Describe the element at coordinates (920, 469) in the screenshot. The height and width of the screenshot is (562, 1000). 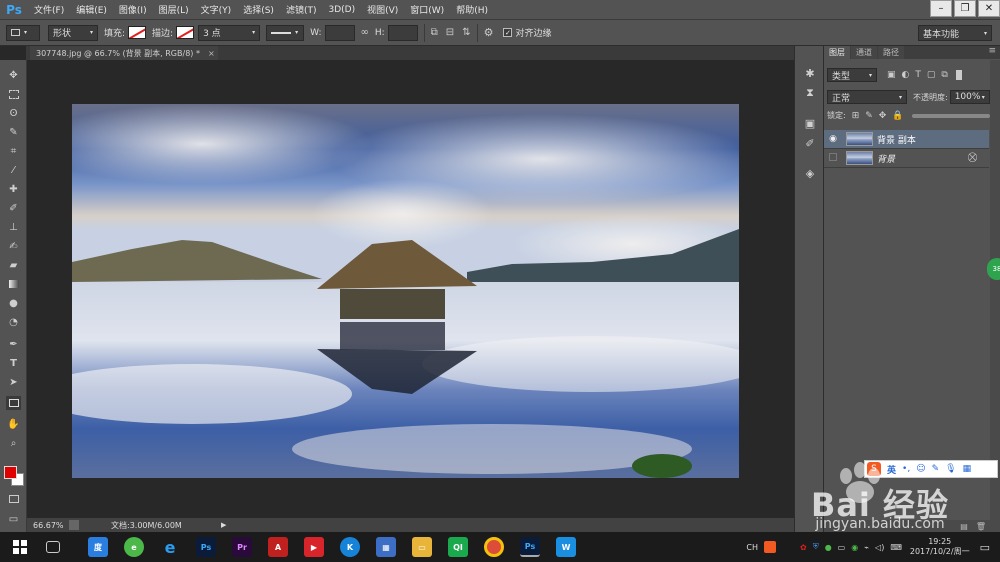
I see `emoji-icon: ☺` at that location.